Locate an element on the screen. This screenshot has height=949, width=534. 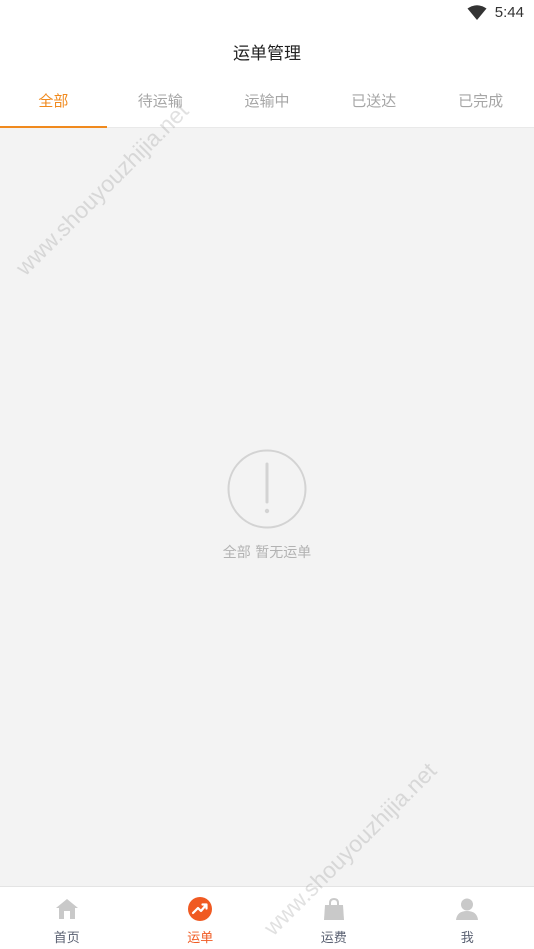
bag-icon is located at coordinates (333, 908).